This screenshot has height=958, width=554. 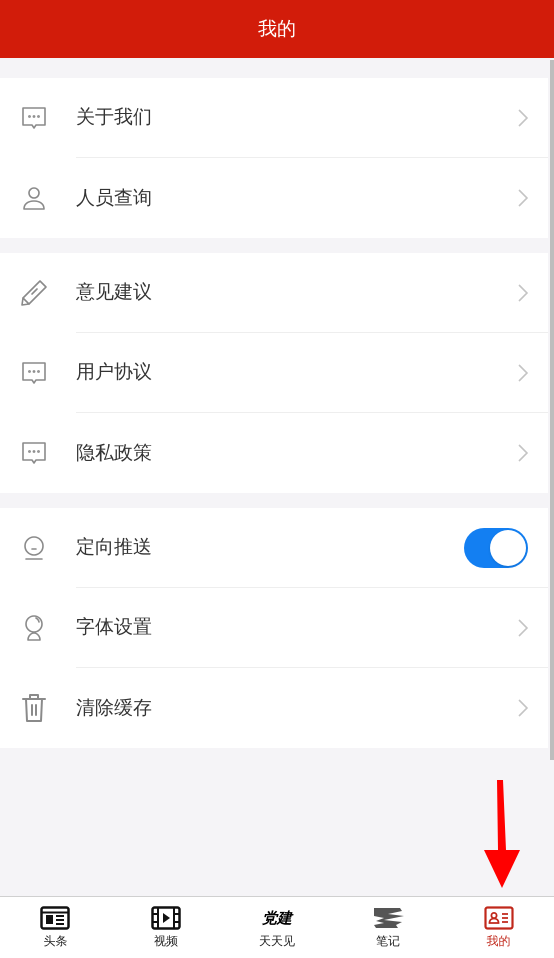 What do you see at coordinates (297, 627) in the screenshot?
I see `menu-item-label: 字体设置` at bounding box center [297, 627].